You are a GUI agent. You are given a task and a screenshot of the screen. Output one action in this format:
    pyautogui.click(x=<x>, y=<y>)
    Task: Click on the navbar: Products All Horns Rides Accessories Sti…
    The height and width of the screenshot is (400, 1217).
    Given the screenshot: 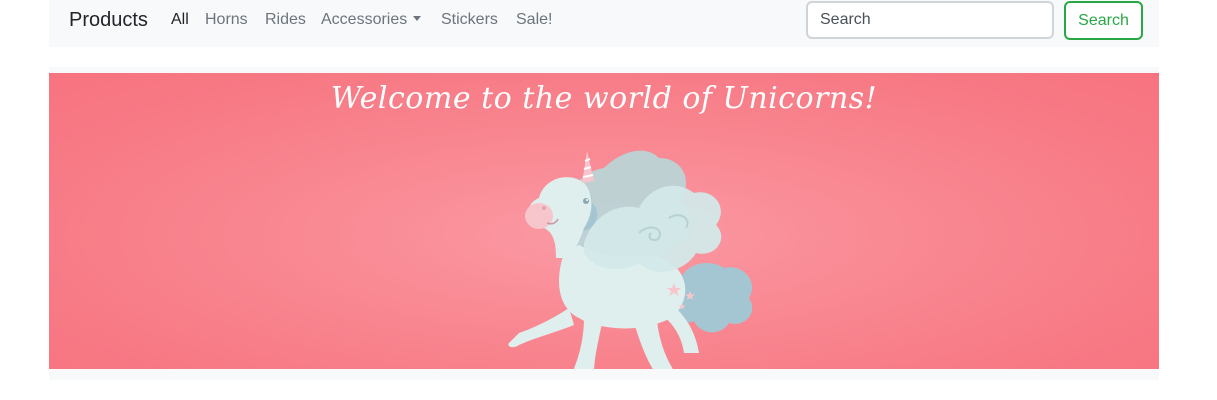 What is the action you would take?
    pyautogui.click(x=604, y=23)
    